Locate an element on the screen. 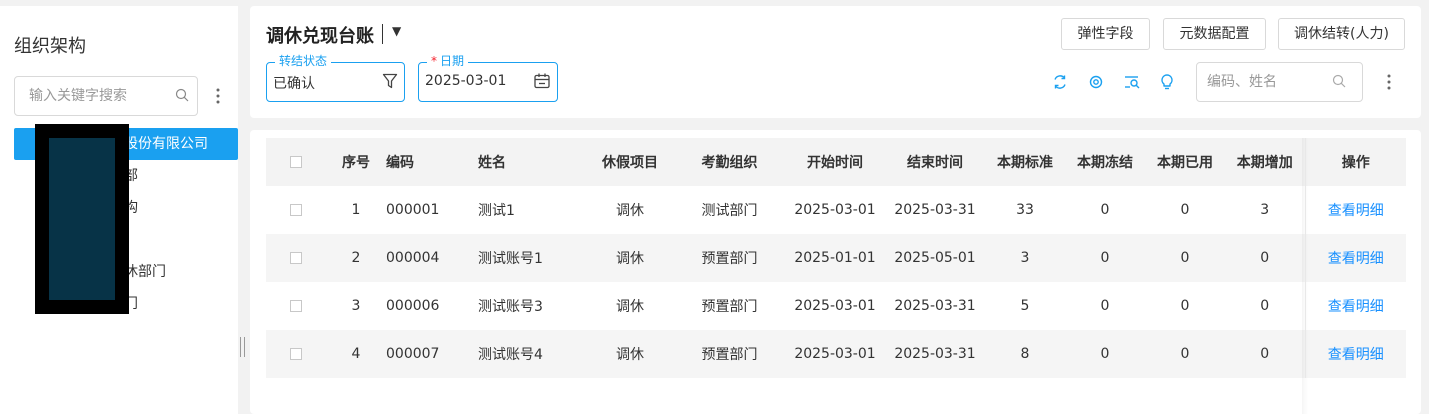 Image resolution: width=1429 pixels, height=414 pixels. redaction-inner is located at coordinates (82, 219).